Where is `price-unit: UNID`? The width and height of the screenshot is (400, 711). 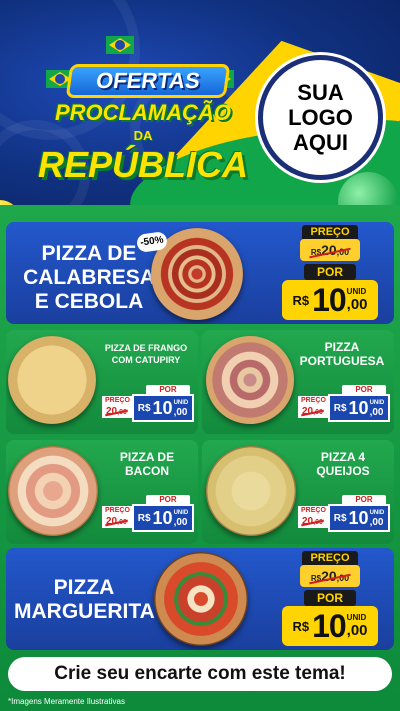
price-unit: UNID is located at coordinates (356, 617).